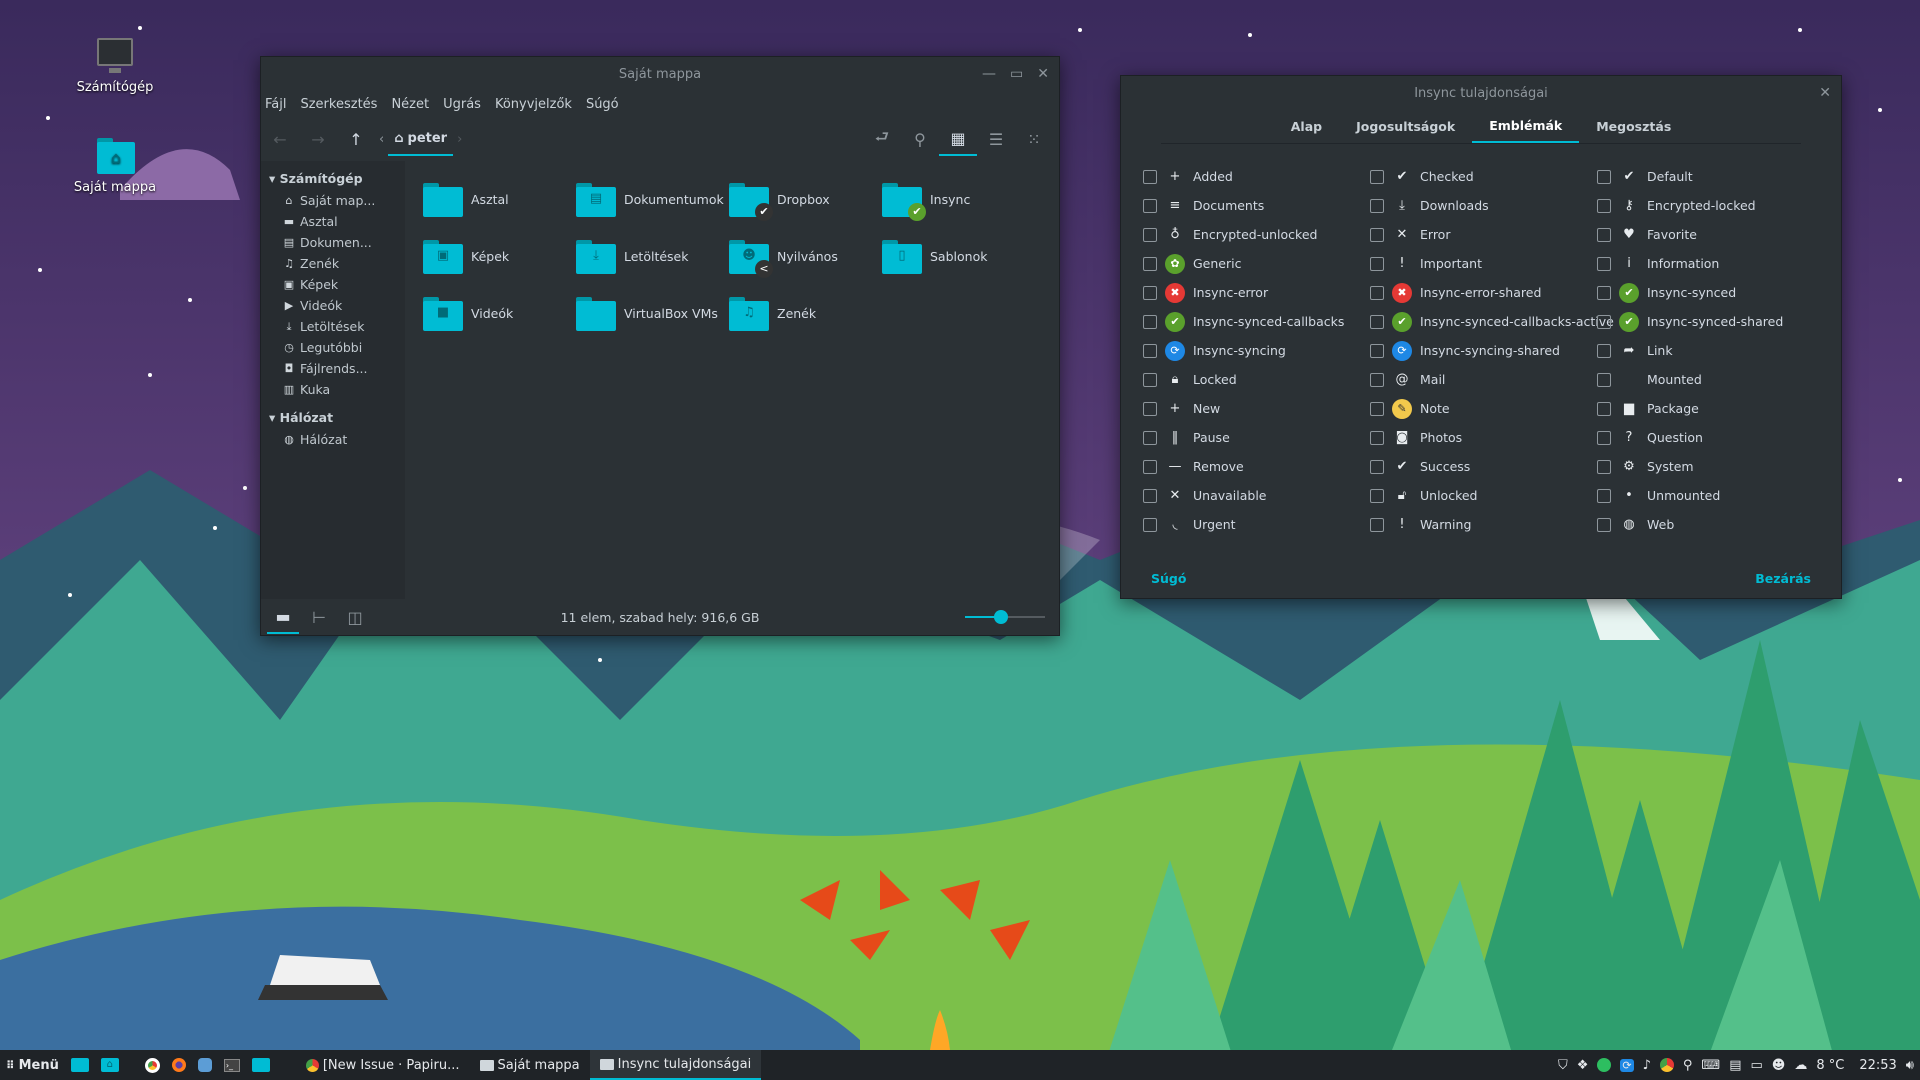 This screenshot has height=1080, width=1920. What do you see at coordinates (1647, 1065) in the screenshot?
I see `music-icon: ♪` at bounding box center [1647, 1065].